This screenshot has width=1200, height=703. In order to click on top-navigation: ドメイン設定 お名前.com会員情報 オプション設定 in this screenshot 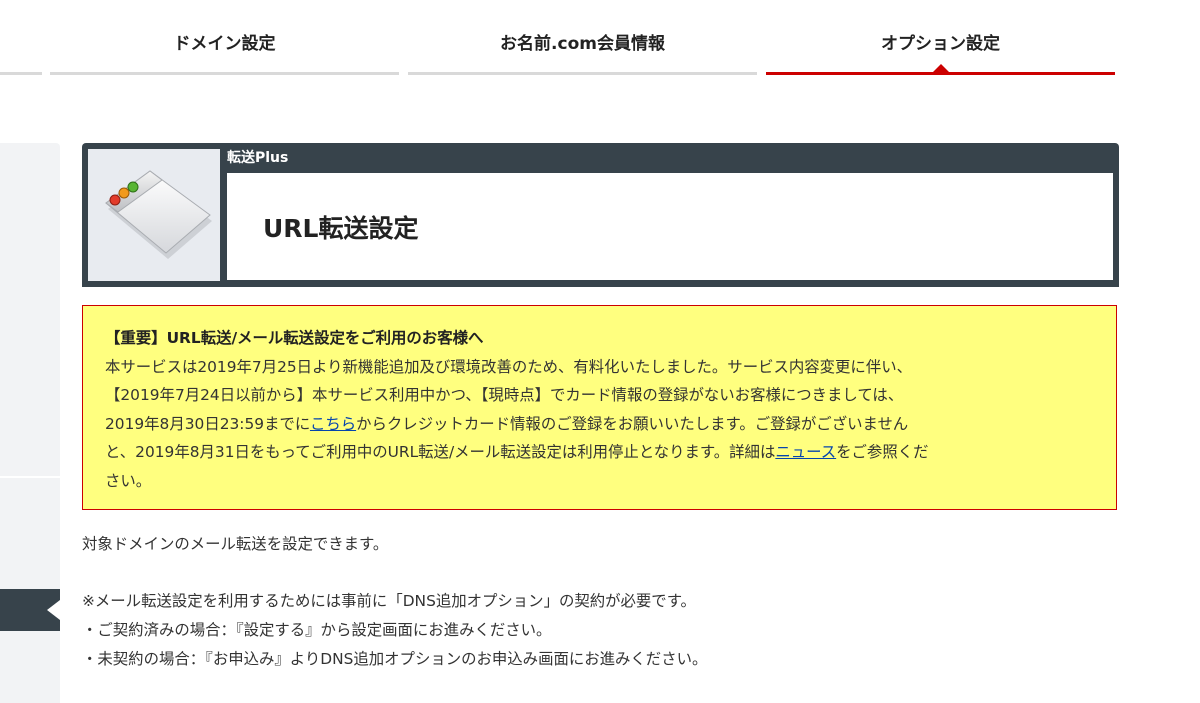, I will do `click(600, 39)`.